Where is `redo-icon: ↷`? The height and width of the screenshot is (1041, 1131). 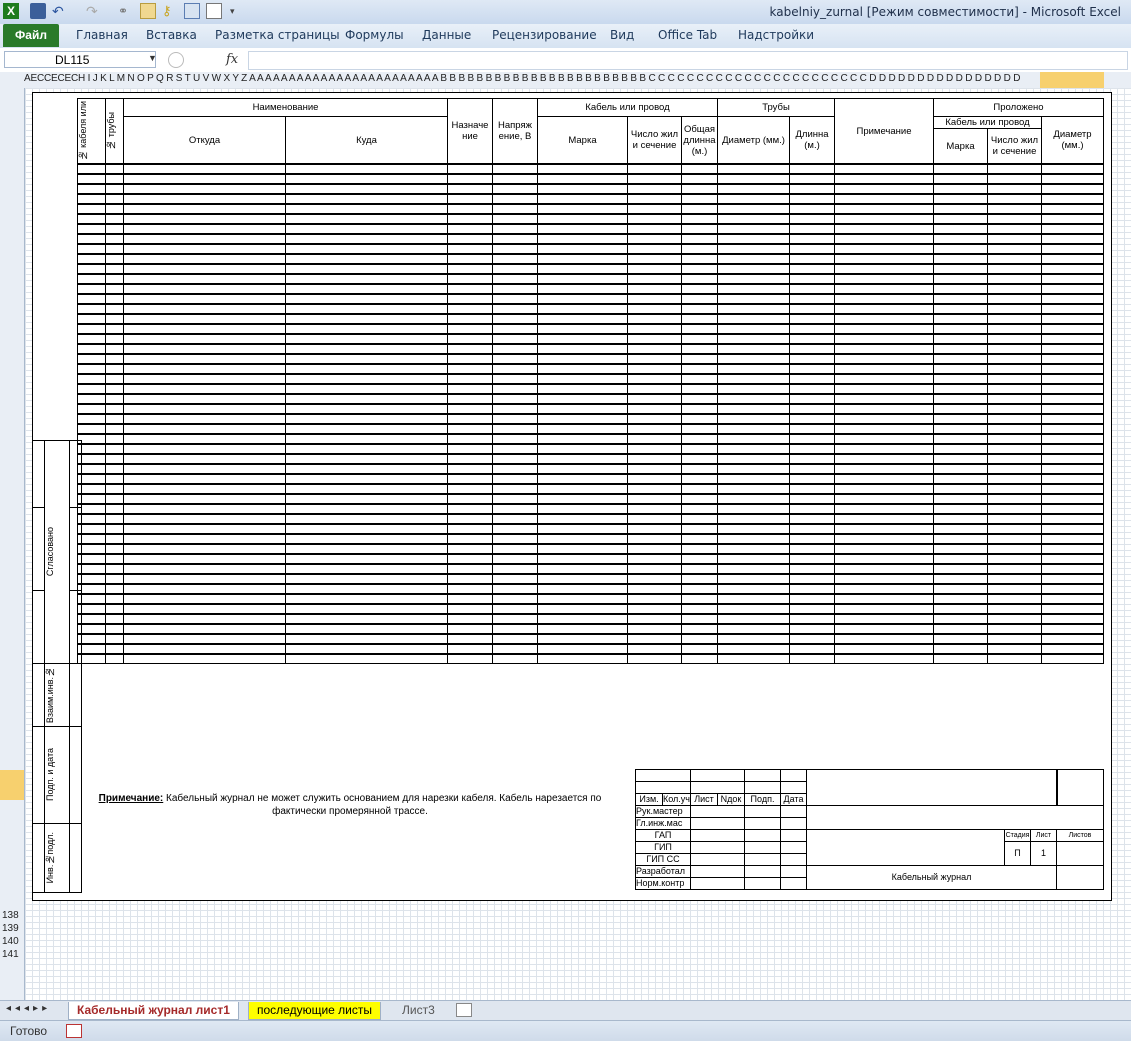 redo-icon: ↷ is located at coordinates (94, 11).